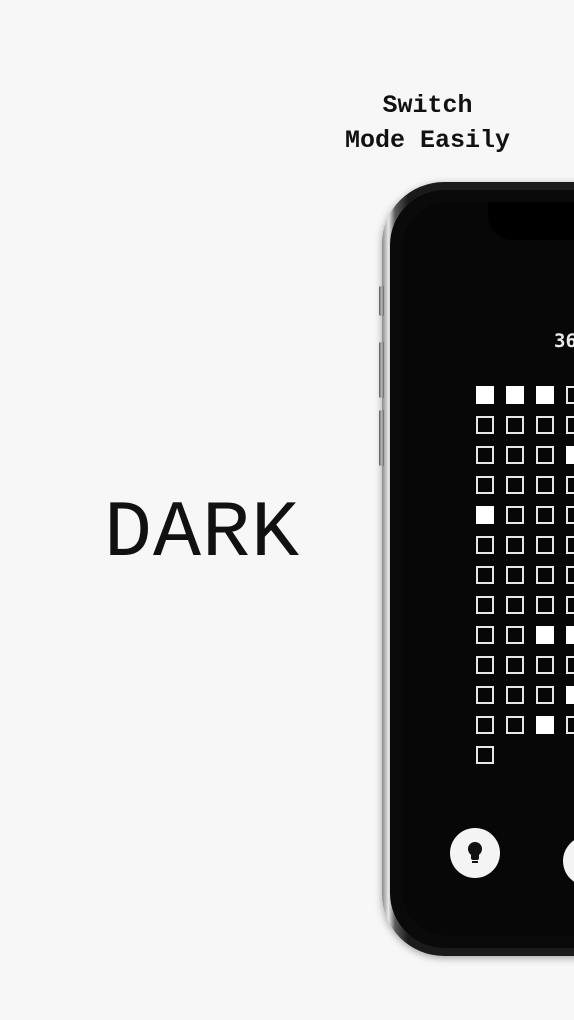  Describe the element at coordinates (427, 140) in the screenshot. I see `headline-line-2: Mode Easily` at that location.